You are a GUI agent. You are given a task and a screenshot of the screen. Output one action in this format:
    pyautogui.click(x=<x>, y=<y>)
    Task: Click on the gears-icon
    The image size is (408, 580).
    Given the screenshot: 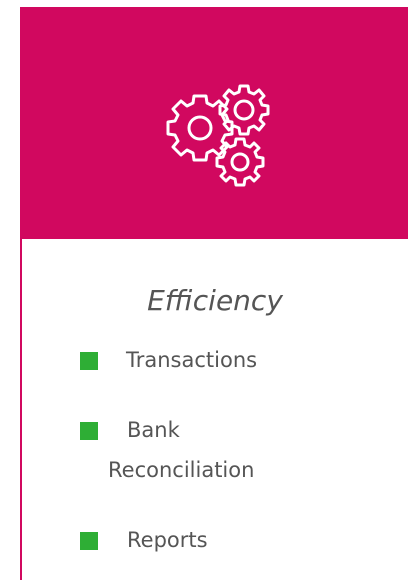 What is the action you would take?
    pyautogui.click(x=218, y=135)
    